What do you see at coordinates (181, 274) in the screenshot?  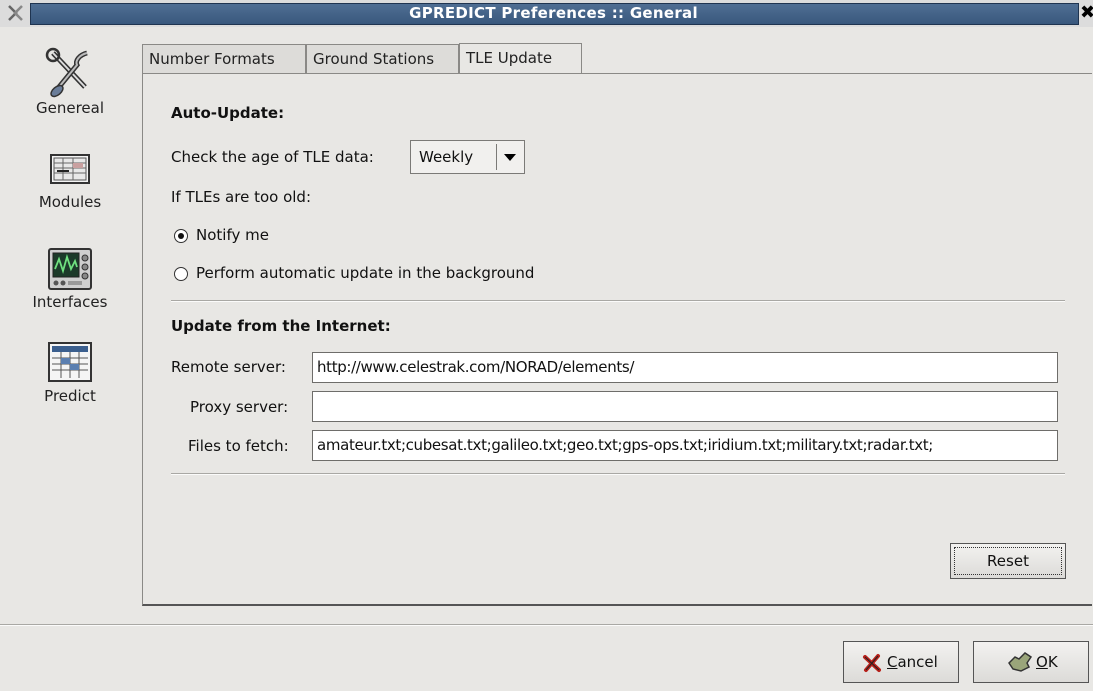 I see `radio-unselected-icon` at bounding box center [181, 274].